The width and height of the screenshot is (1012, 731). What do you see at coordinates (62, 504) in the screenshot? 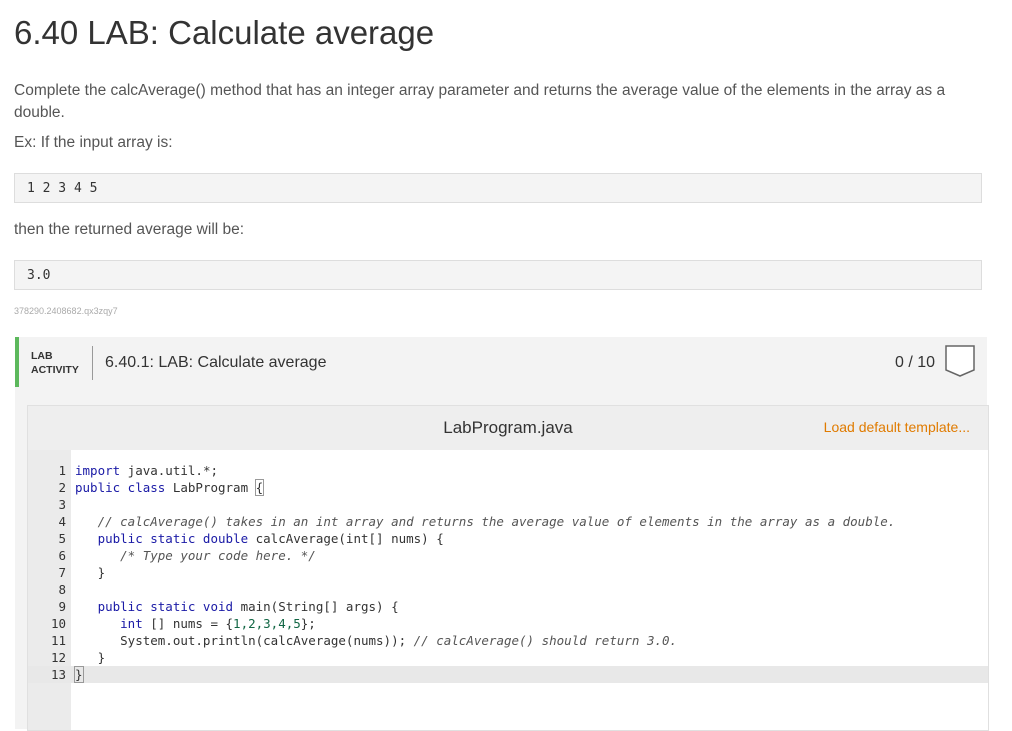
I see `line-number: 3` at bounding box center [62, 504].